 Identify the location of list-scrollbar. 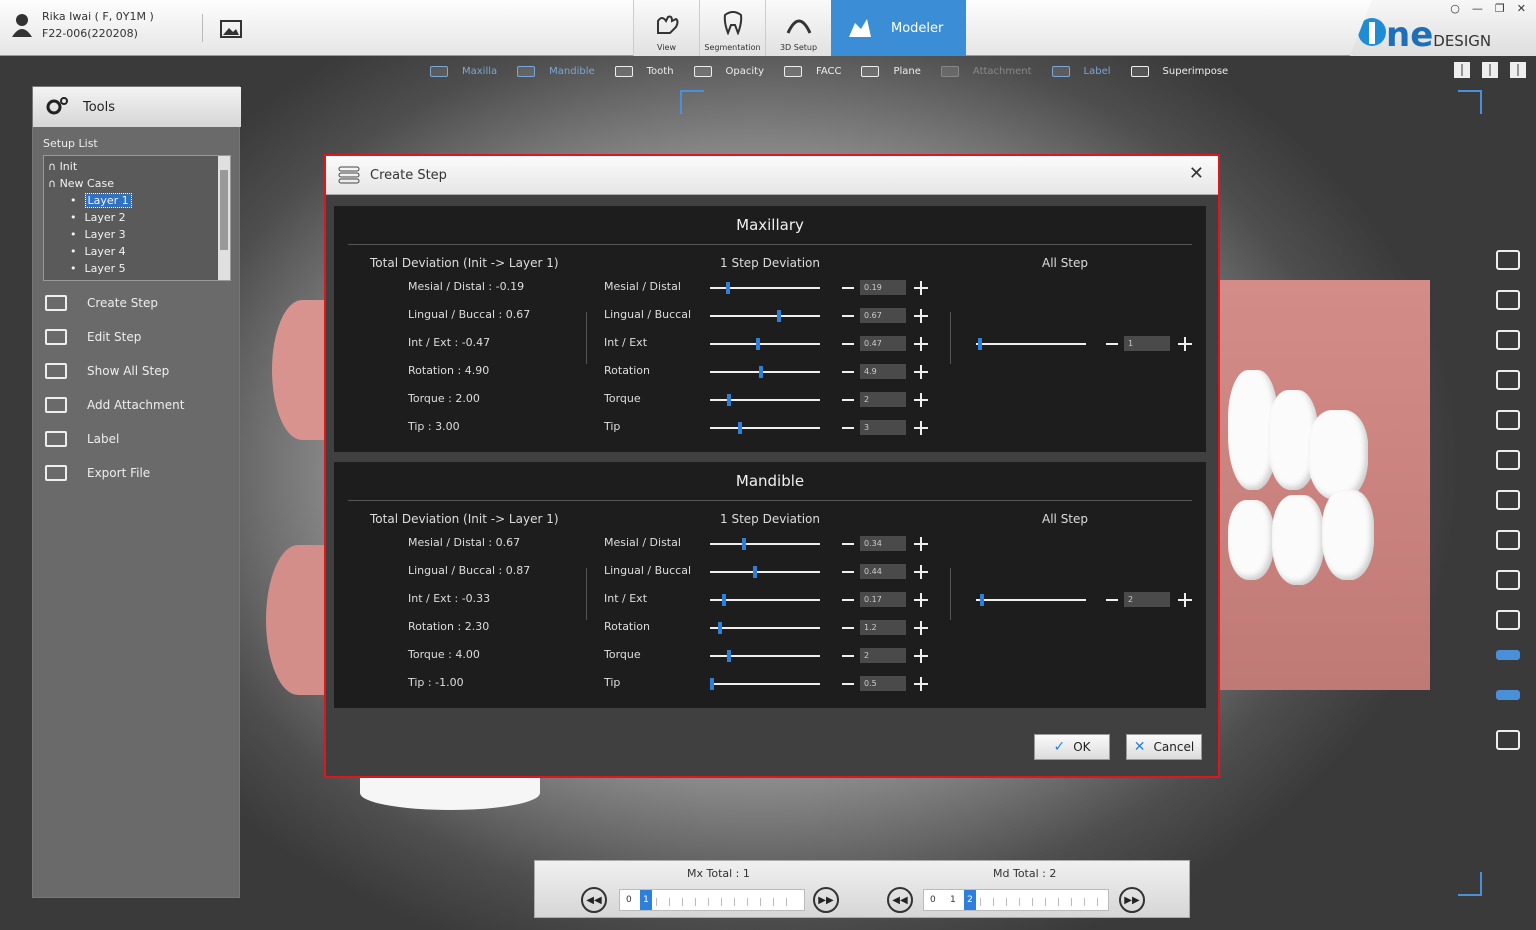
(224, 218).